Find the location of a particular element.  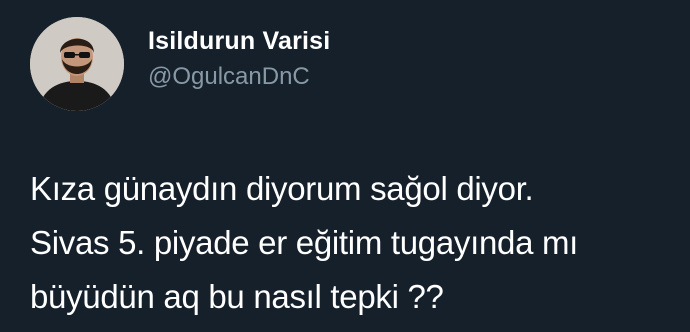

profile-photo-icon is located at coordinates (77, 64).